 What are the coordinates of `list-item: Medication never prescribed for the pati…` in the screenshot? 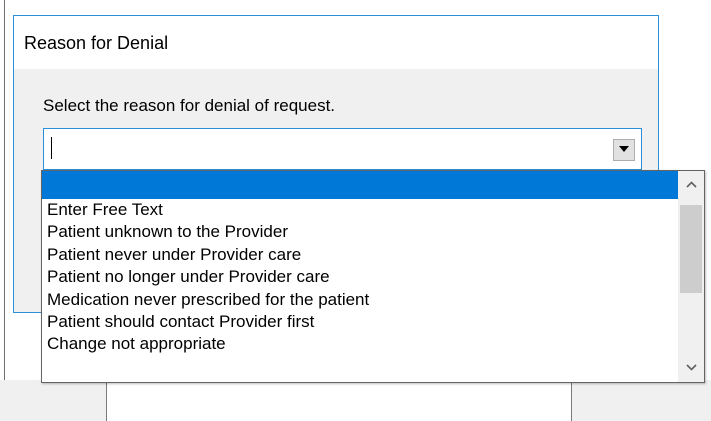 It's located at (360, 300).